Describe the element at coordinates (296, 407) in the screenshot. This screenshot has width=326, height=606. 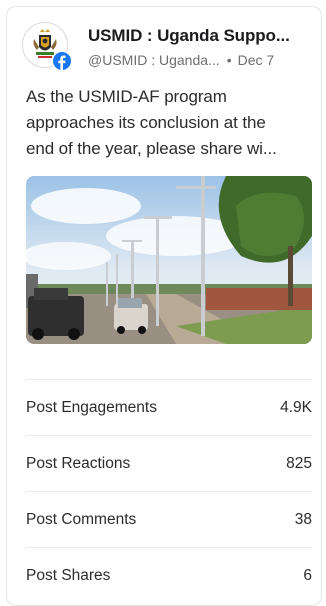
I see `stat-value: 4.9K` at that location.